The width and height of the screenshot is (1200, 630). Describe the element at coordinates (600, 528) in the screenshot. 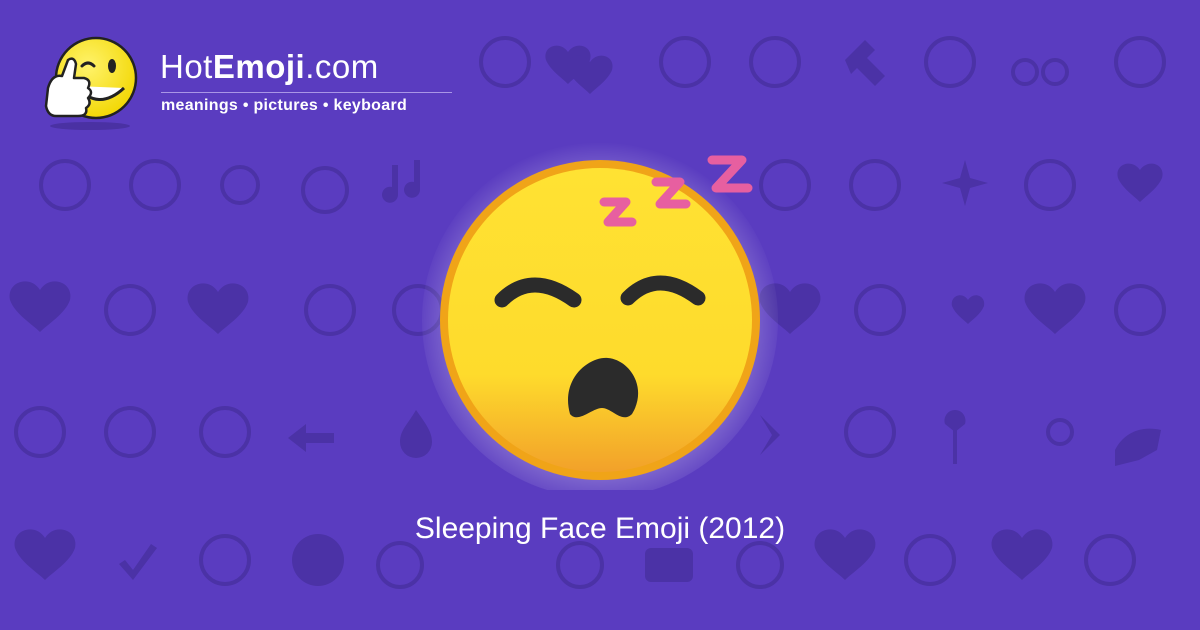

I see `emoji-caption: Sleeping Face Emoji (2012)` at that location.